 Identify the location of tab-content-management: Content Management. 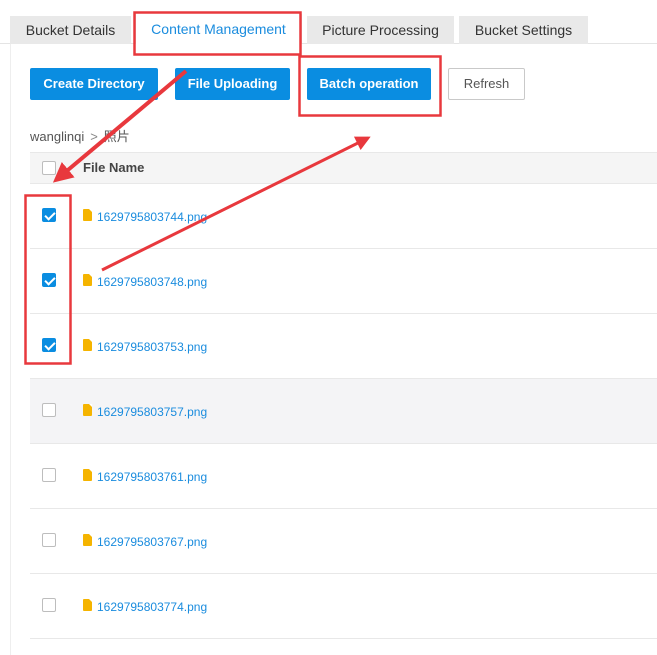
(218, 29).